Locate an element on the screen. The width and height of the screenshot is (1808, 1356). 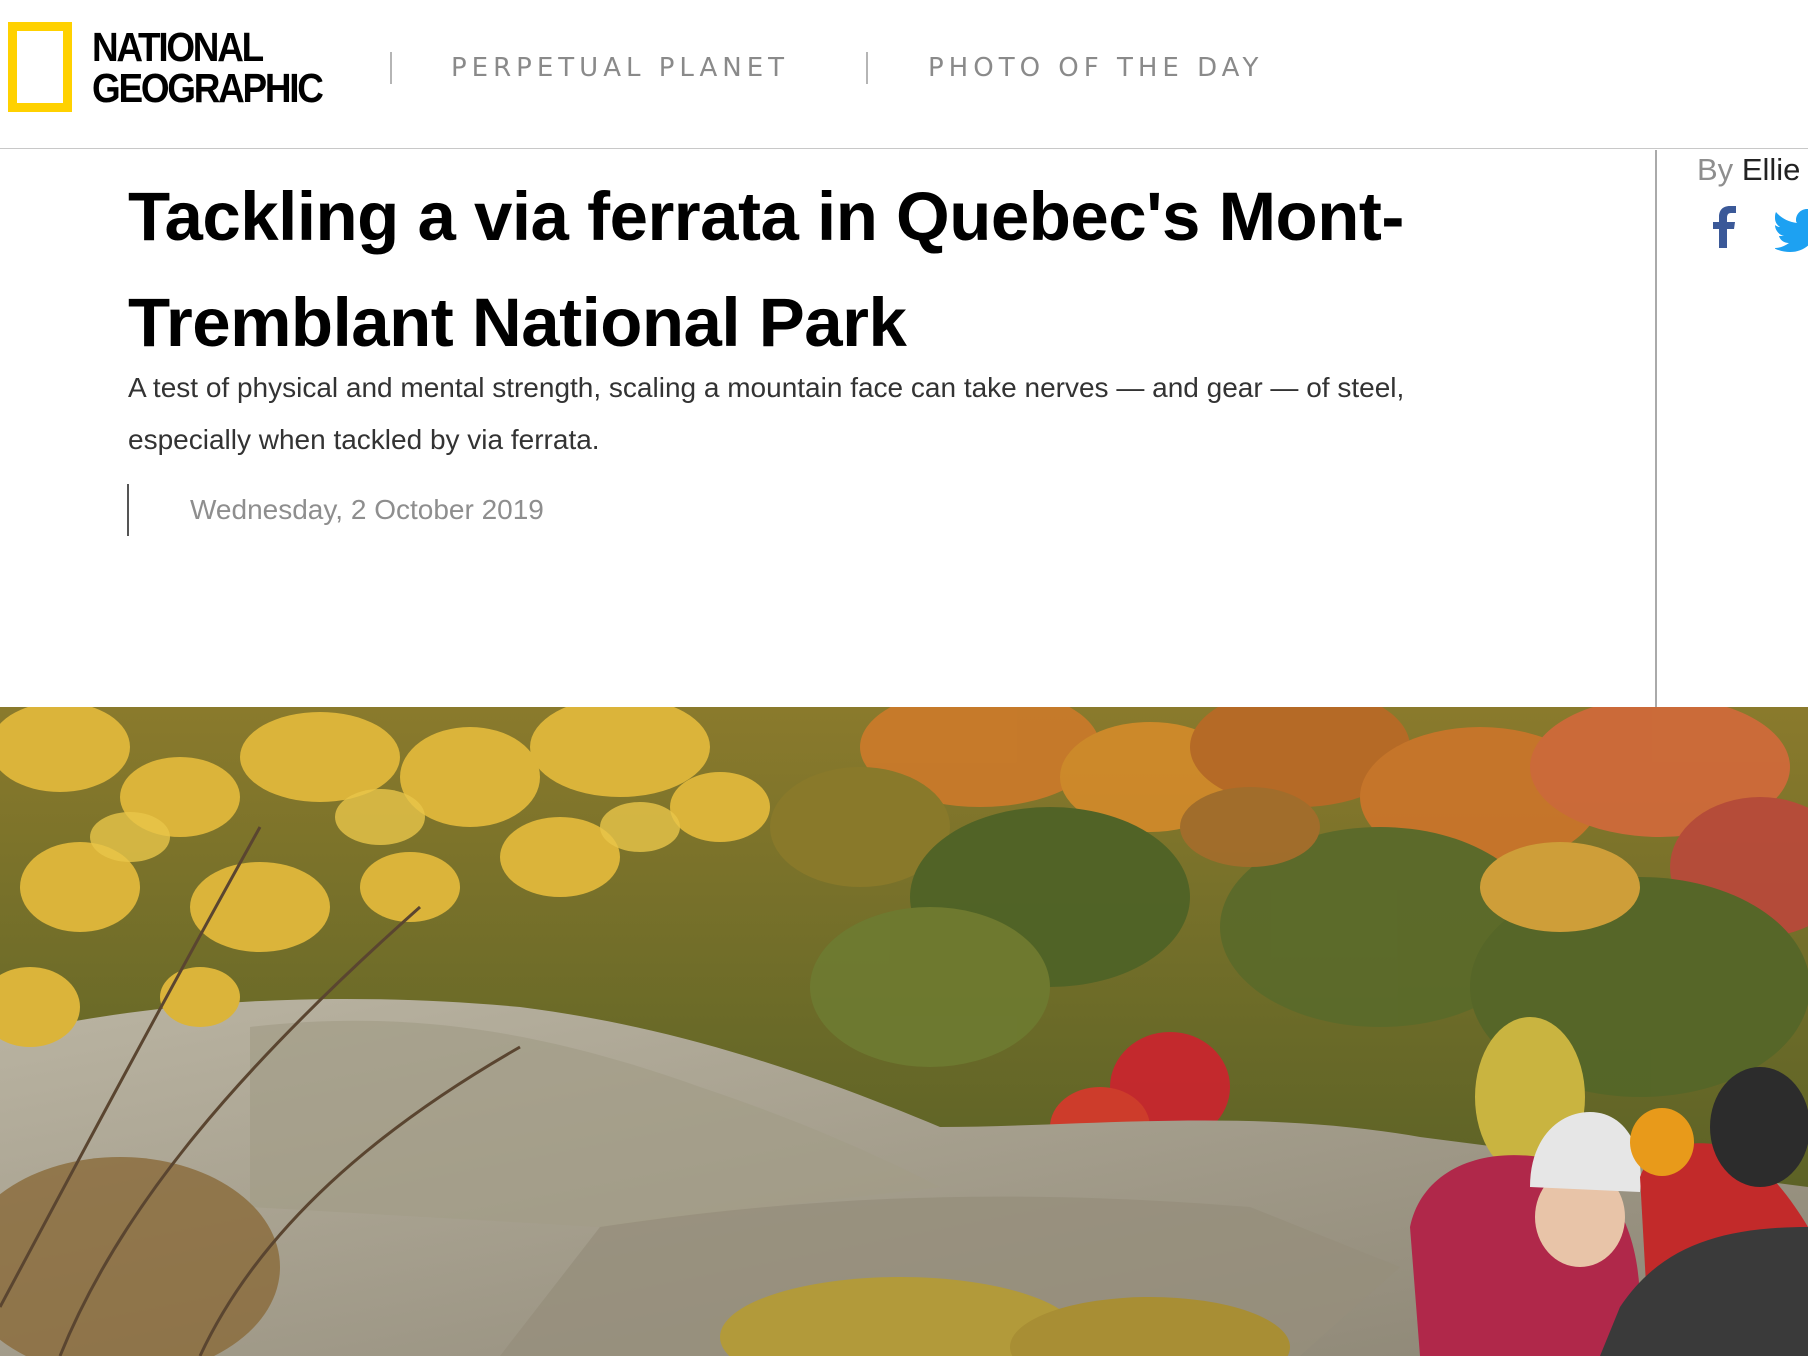
yellow-border-icon is located at coordinates (40, 67).